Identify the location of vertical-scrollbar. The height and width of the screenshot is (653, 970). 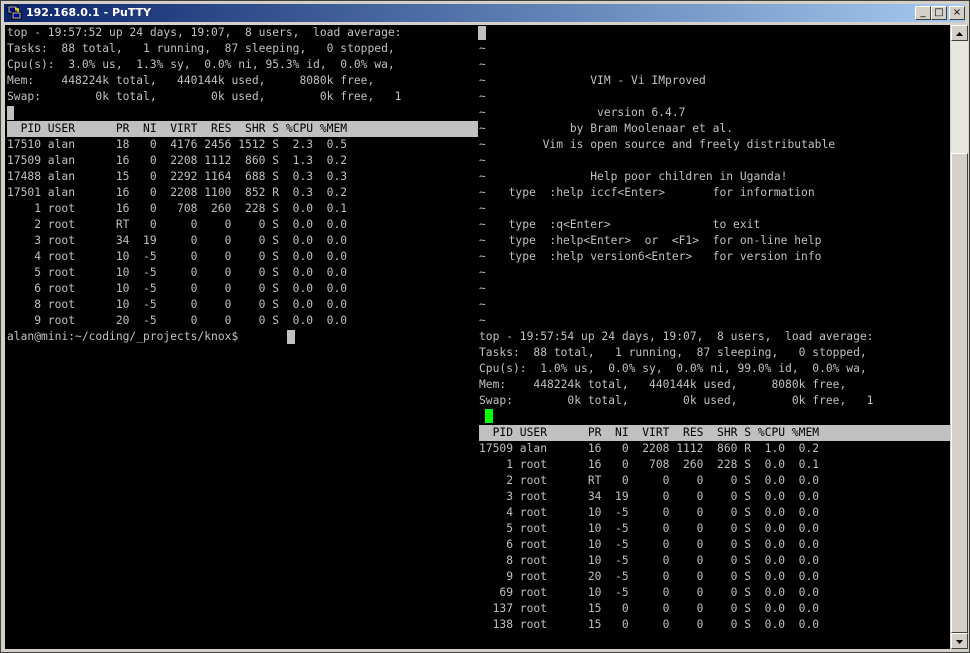
(959, 337).